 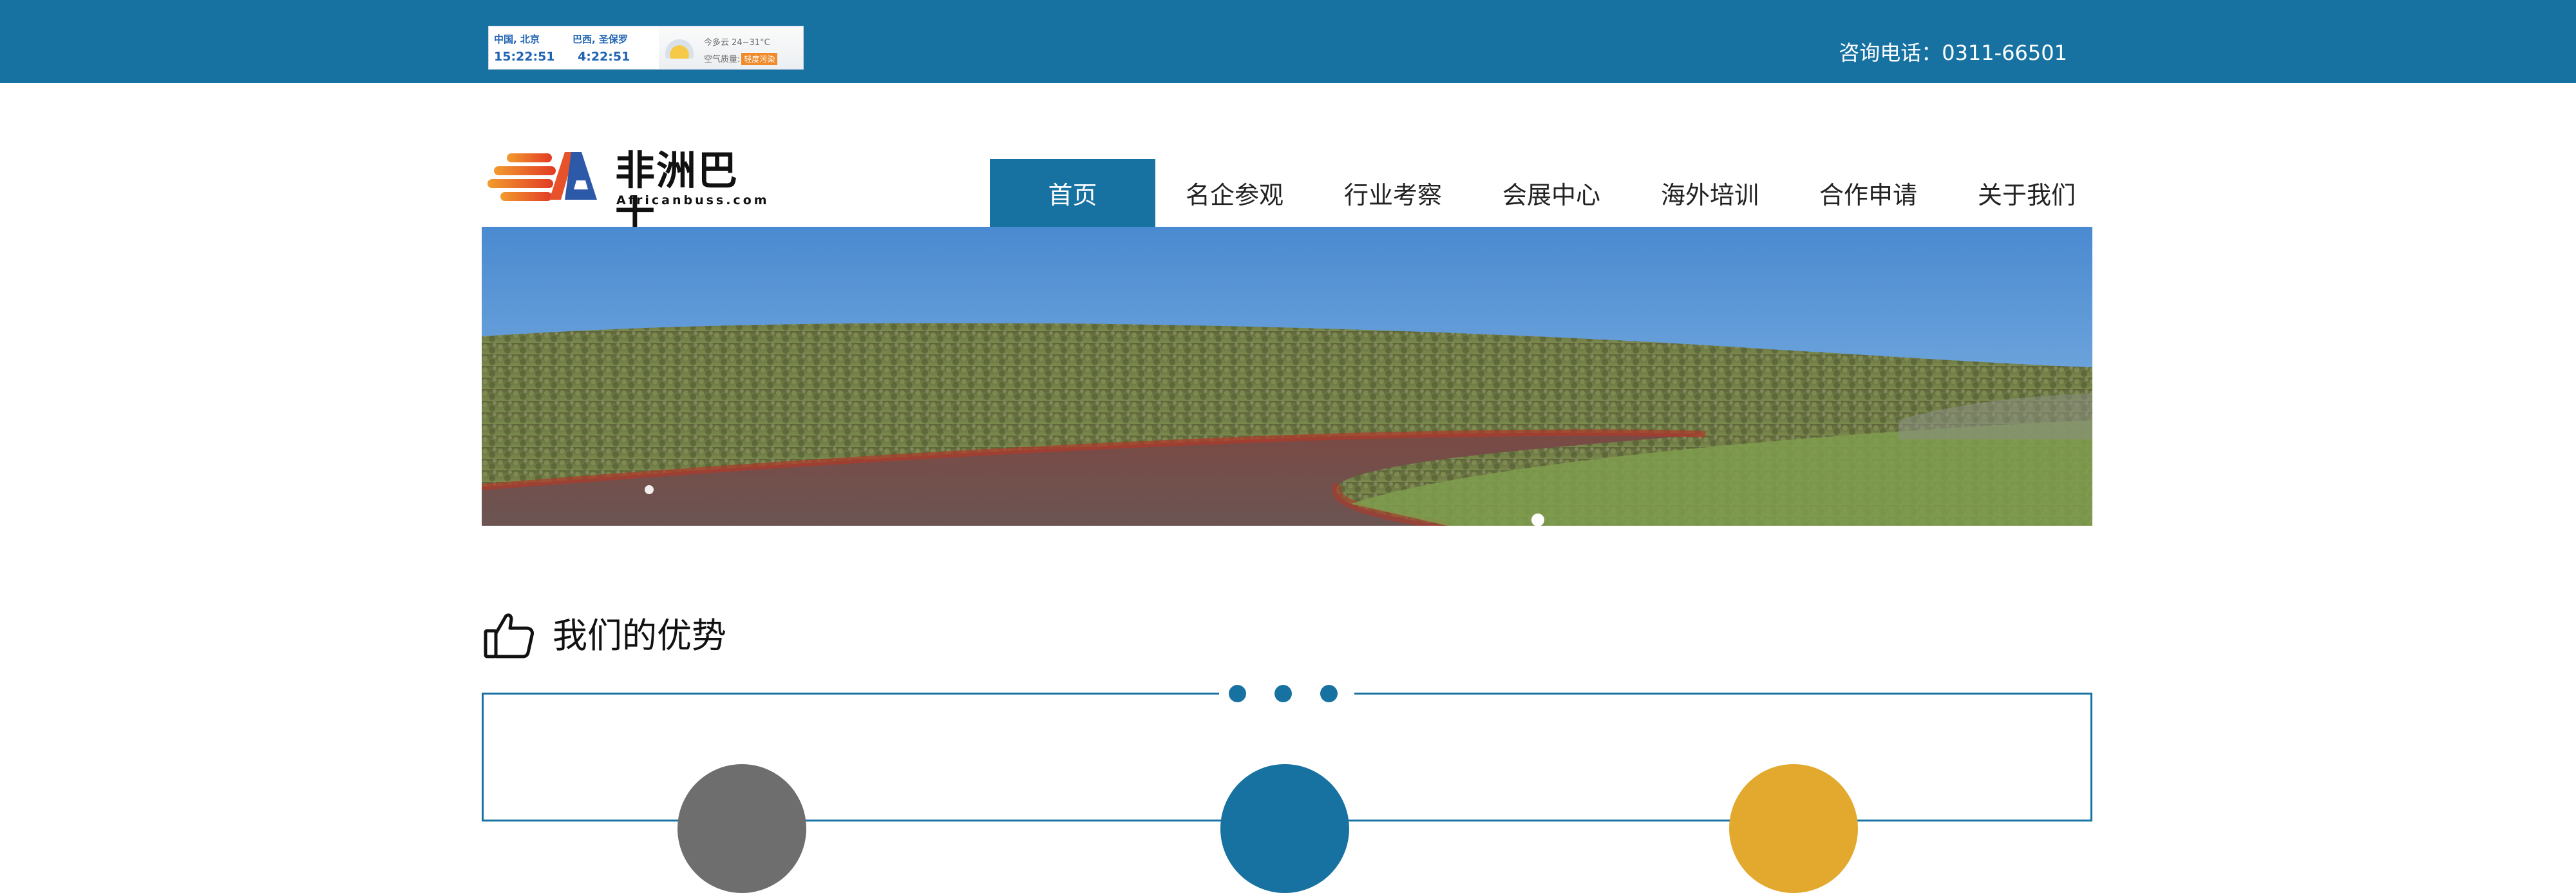 I want to click on advantage-icon-circle-gray, so click(x=742, y=828).